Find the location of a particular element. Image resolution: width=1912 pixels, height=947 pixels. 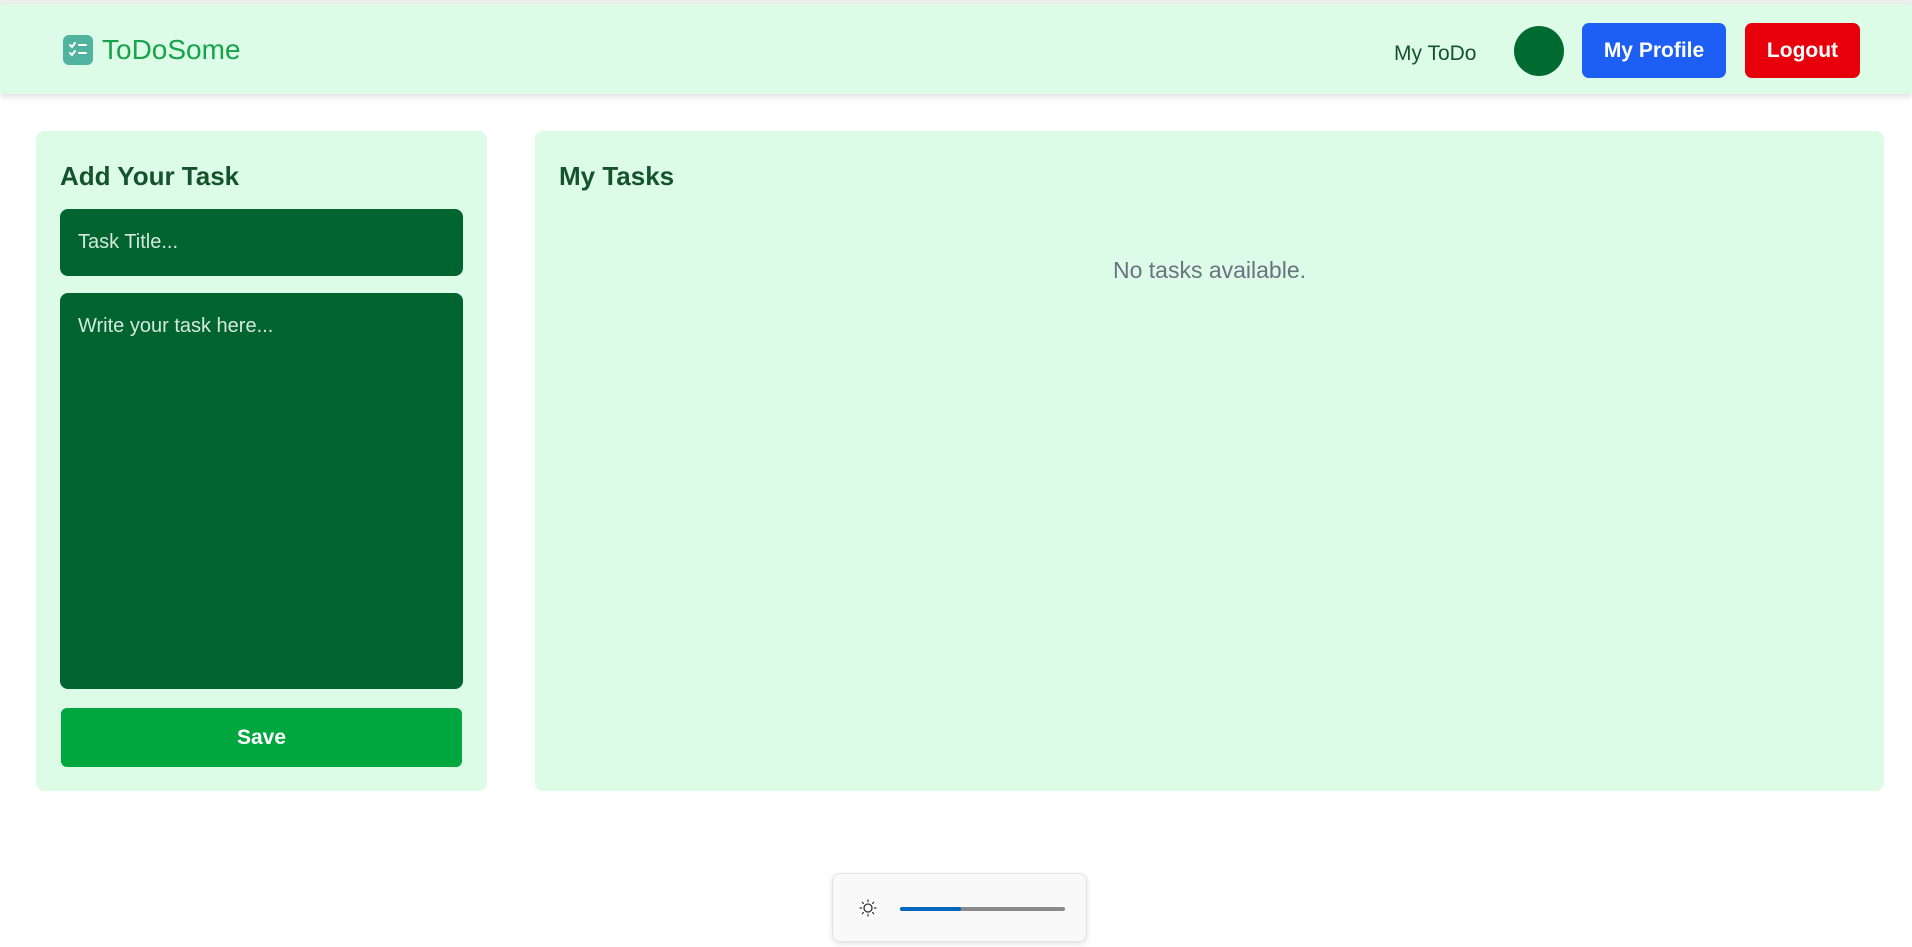

brand-logo: ToDoSome is located at coordinates (152, 50).